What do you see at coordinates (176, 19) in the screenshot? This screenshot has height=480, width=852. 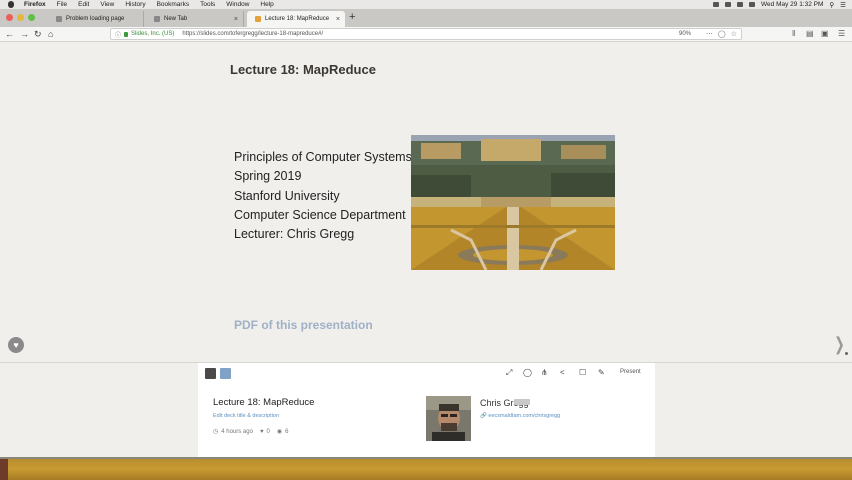 I see `tab-label: New Tab` at bounding box center [176, 19].